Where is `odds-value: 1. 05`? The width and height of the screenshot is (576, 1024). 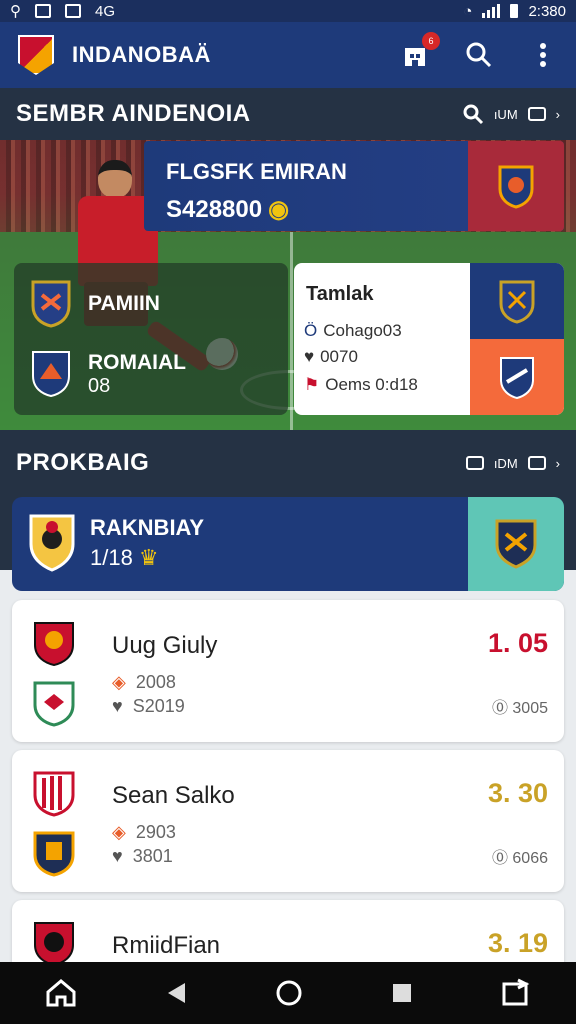 odds-value: 1. 05 is located at coordinates (518, 643).